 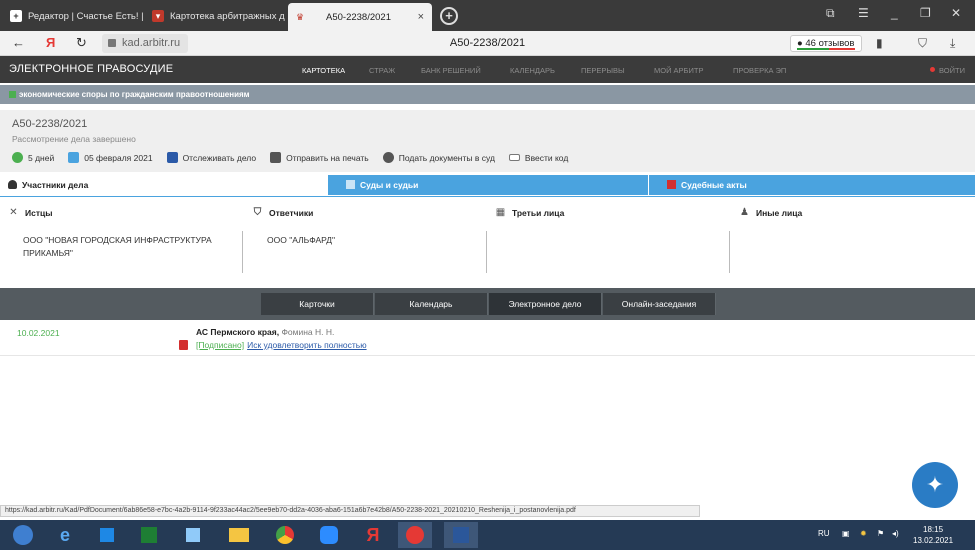 I want to click on category-icon, so click(x=12, y=94).